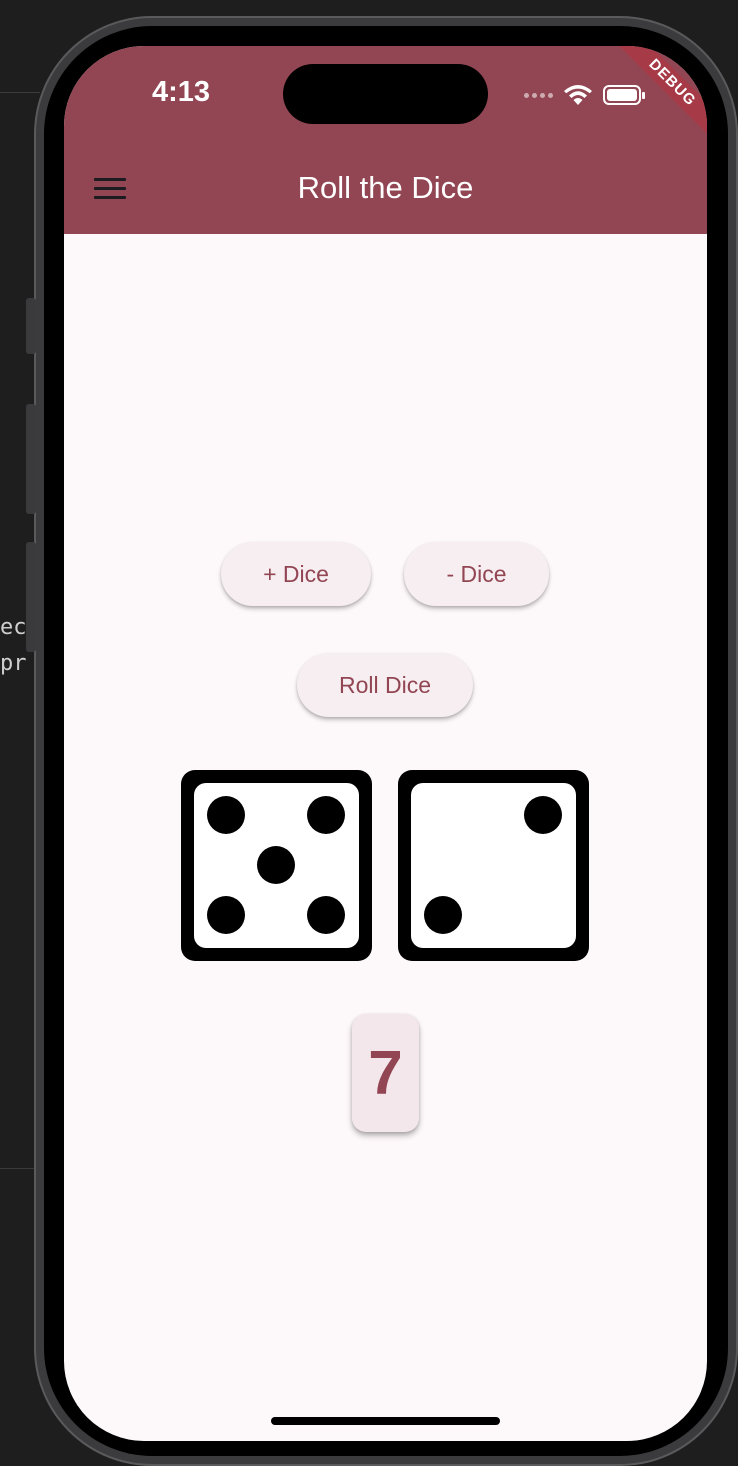 This screenshot has height=1466, width=738. I want to click on dice-total-value: 7, so click(385, 1073).